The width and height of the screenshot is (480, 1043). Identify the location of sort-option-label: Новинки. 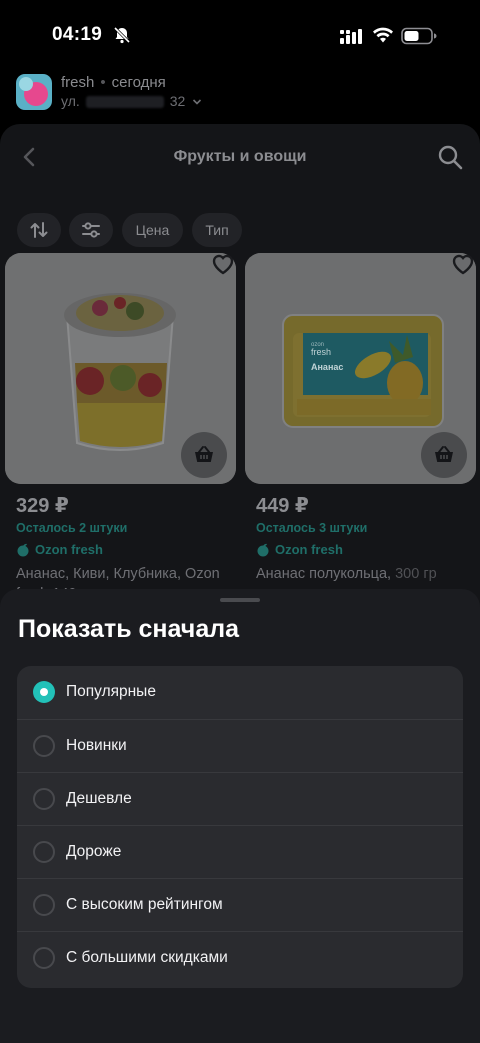
(96, 745).